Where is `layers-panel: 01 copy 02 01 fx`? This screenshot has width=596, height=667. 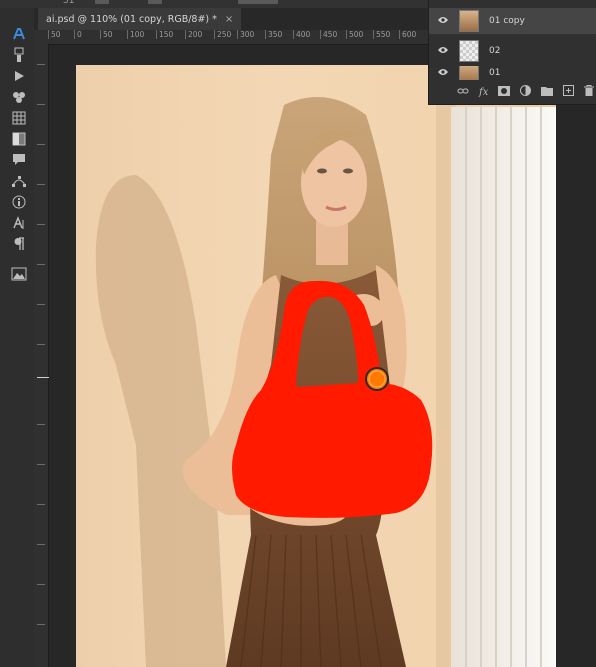 layers-panel: 01 copy 02 01 fx is located at coordinates (512, 52).